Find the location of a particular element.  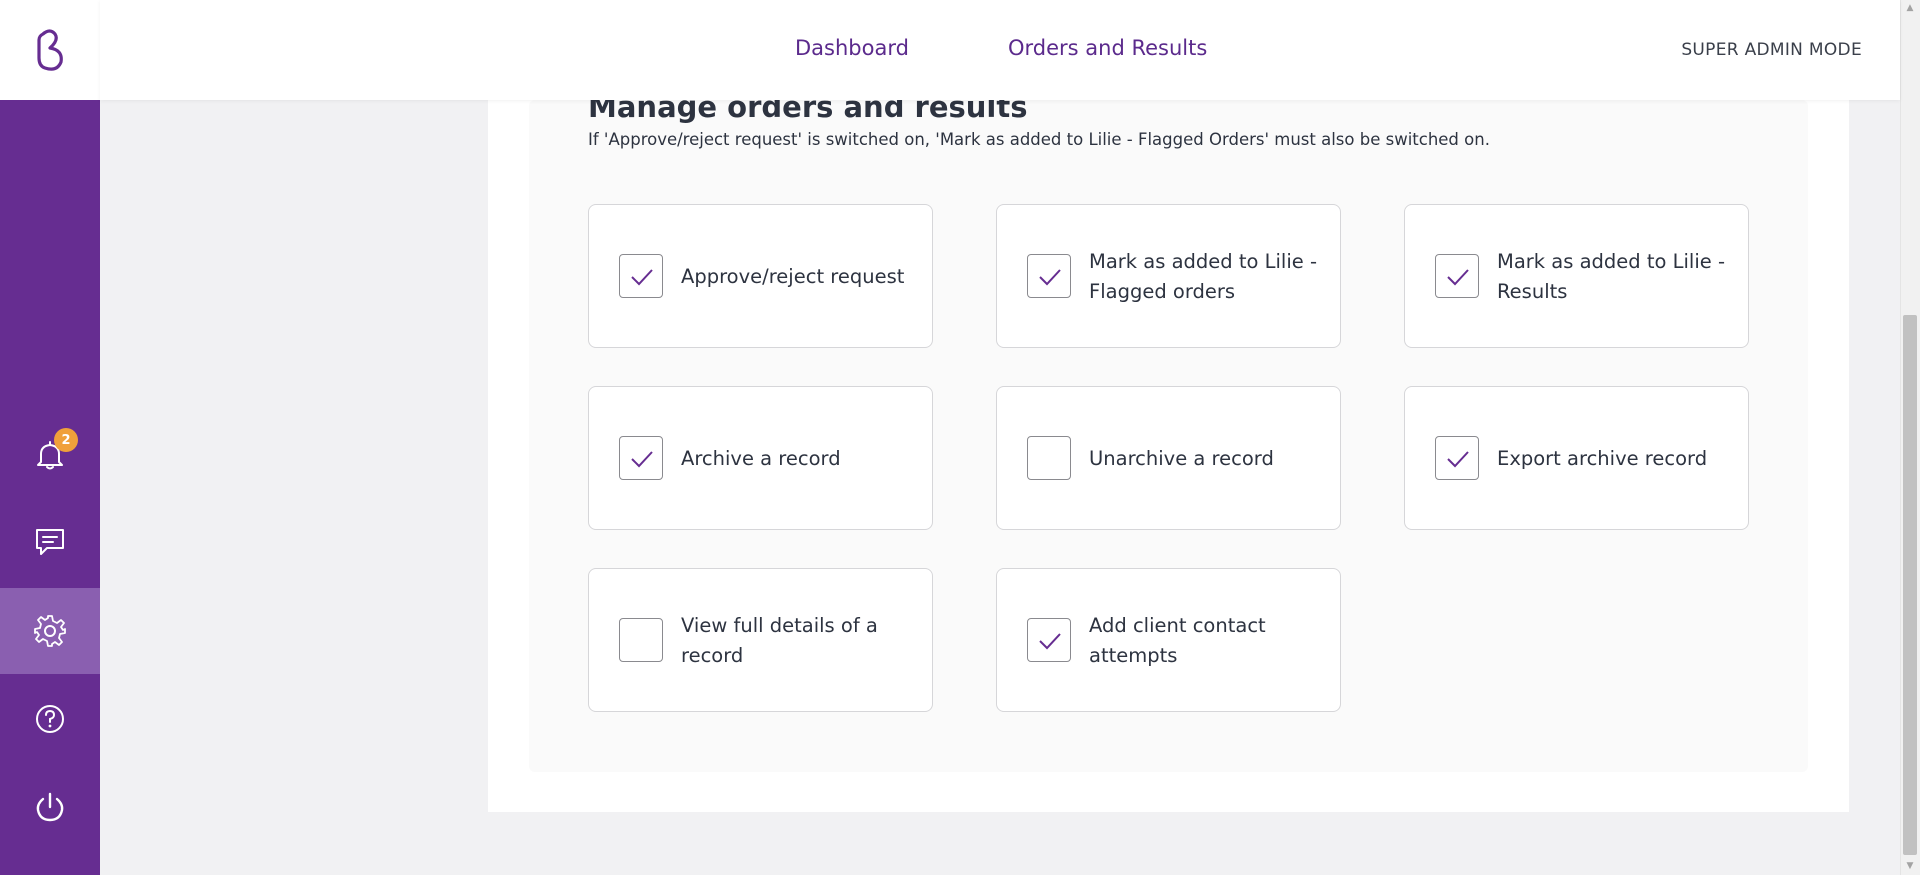

notification-count-badge: 2 is located at coordinates (66, 440).